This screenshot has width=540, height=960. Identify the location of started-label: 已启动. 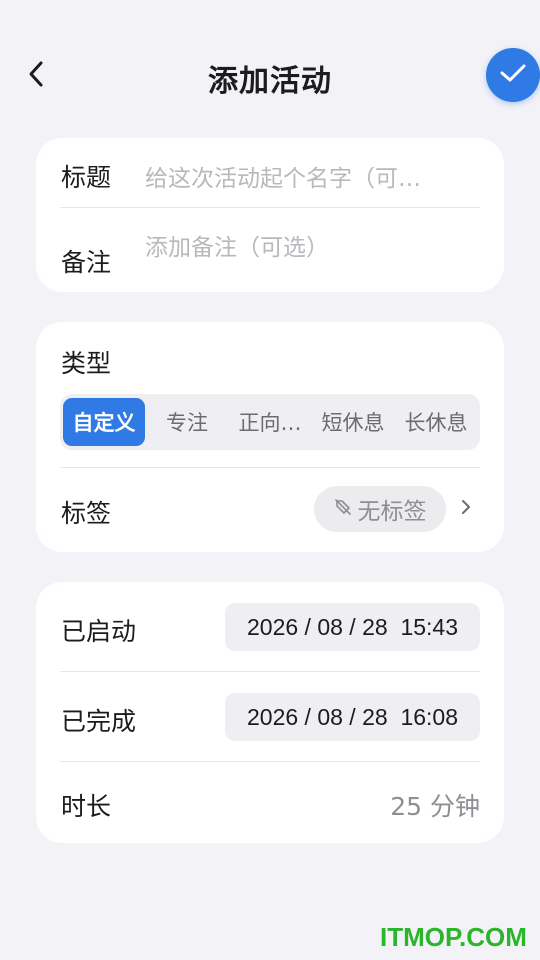
(99, 631).